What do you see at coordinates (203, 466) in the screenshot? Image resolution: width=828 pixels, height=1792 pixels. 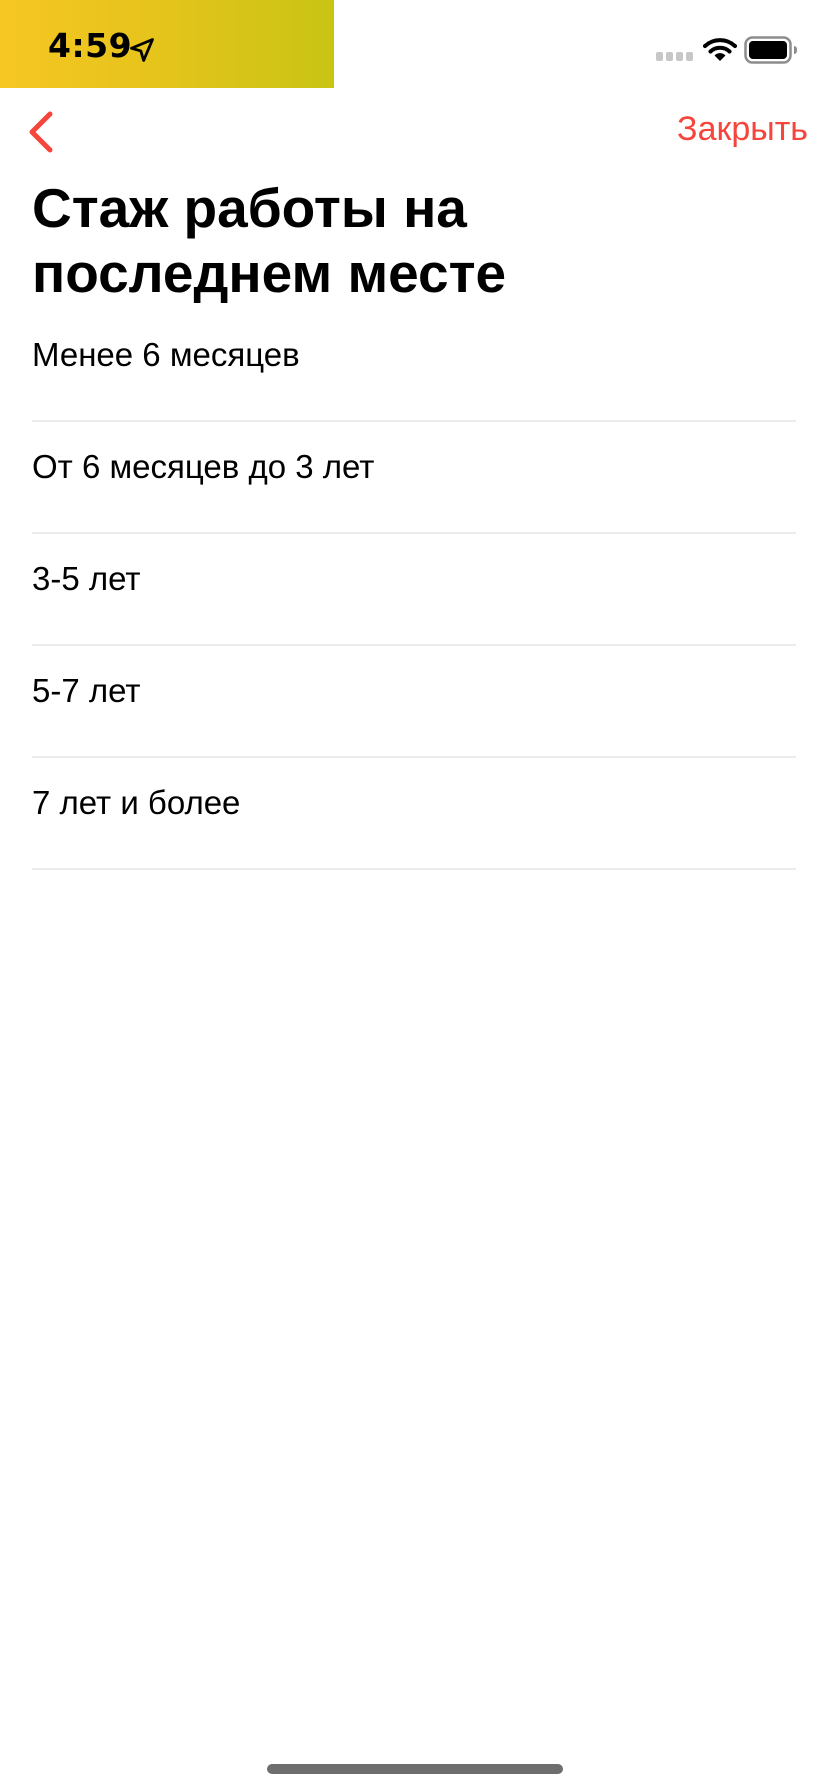 I see `option-label: От 6 месяцев до 3 лет` at bounding box center [203, 466].